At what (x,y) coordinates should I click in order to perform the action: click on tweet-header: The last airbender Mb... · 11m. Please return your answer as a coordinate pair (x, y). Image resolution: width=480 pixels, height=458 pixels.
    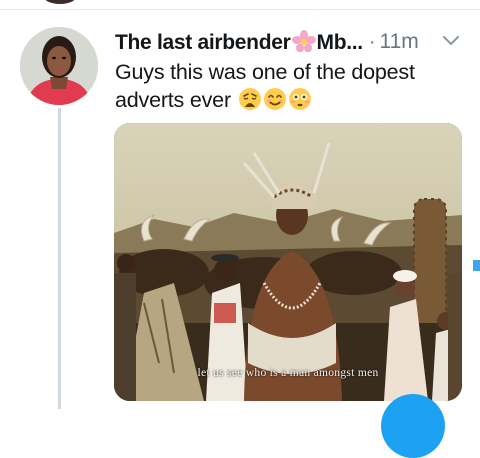
    Looking at the image, I should click on (290, 42).